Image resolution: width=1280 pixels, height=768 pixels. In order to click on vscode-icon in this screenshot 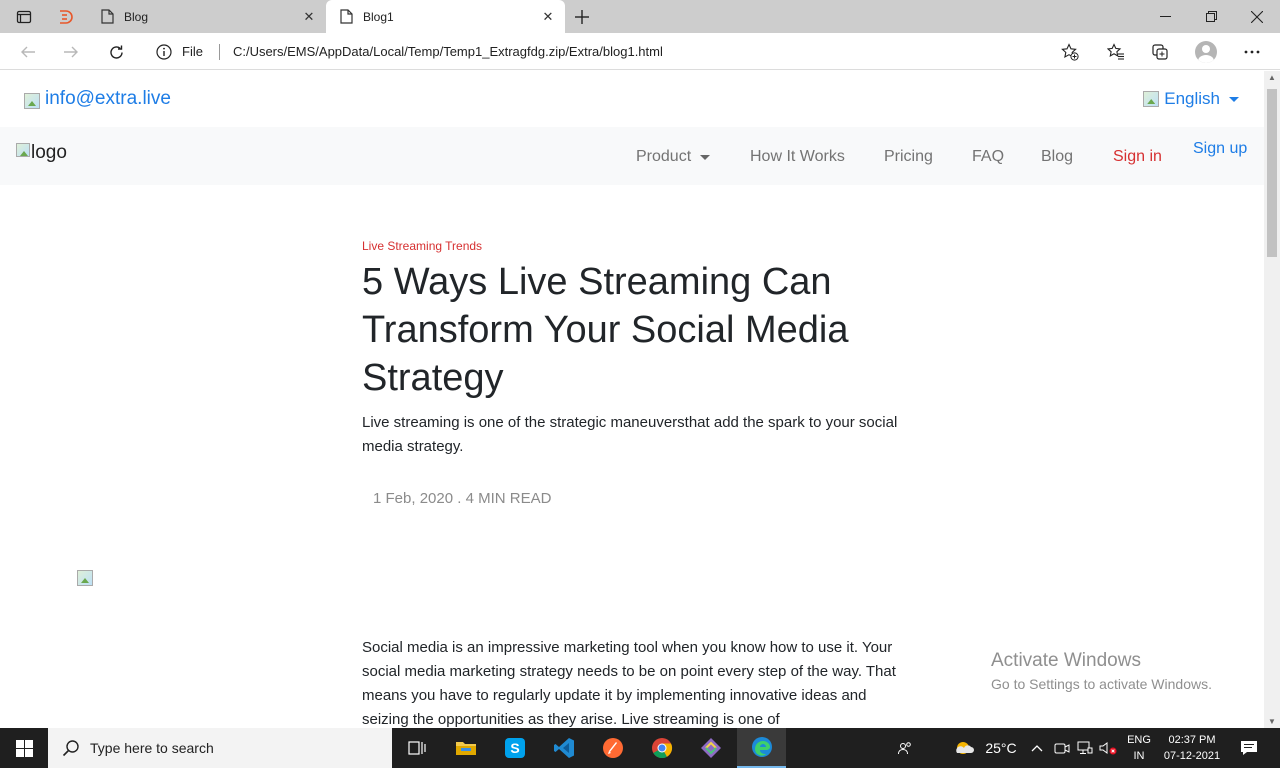, I will do `click(563, 748)`.